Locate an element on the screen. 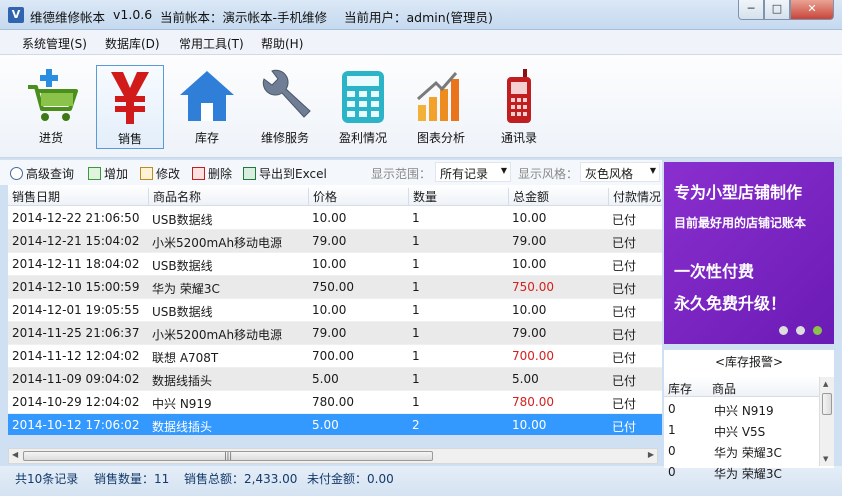 The image size is (842, 496). horizontal-scrollbar: ◀ ||| ▶ is located at coordinates (333, 456).